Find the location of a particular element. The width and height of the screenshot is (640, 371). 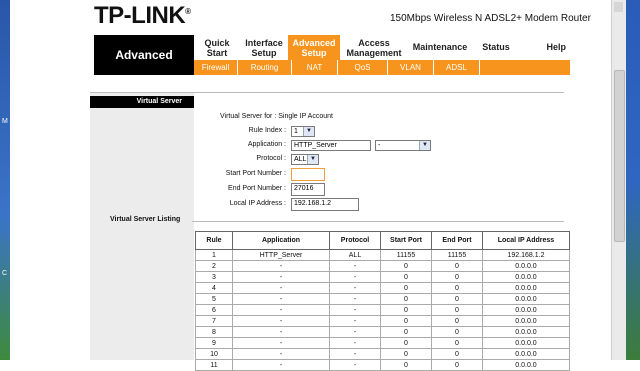

section-title: Advanced is located at coordinates (144, 55).